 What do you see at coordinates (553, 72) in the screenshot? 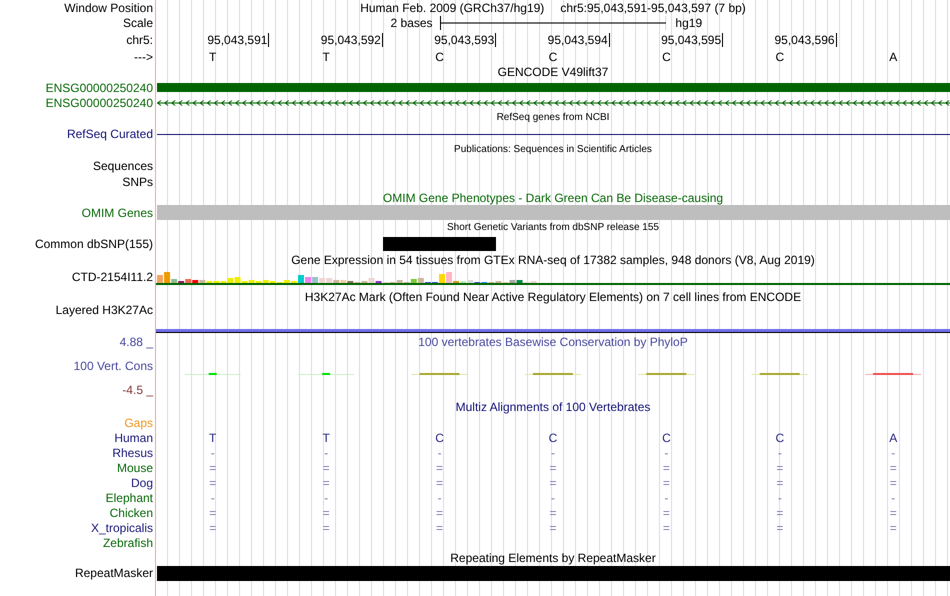
I see `track-title: GENCODE V49lift37` at bounding box center [553, 72].